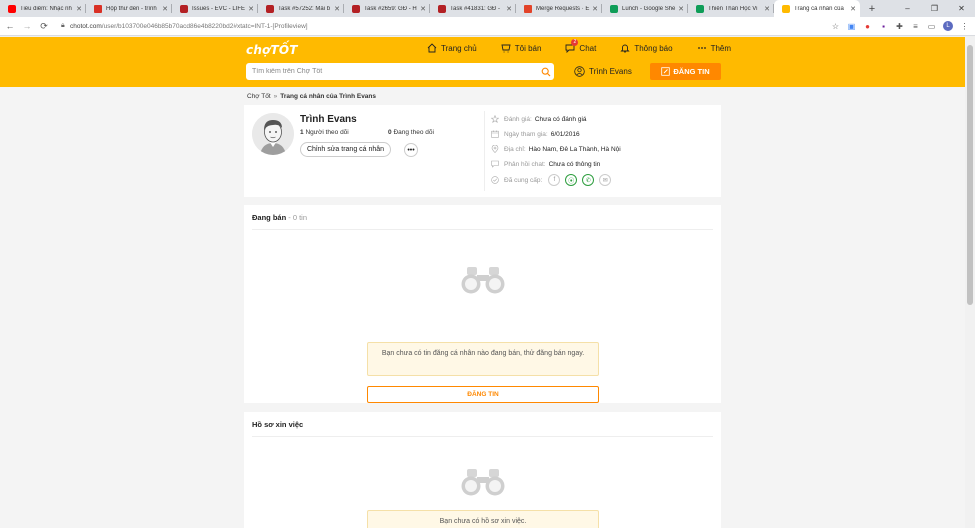 Image resolution: width=975 pixels, height=528 pixels. I want to click on nav-chat-label: Chat, so click(588, 48).